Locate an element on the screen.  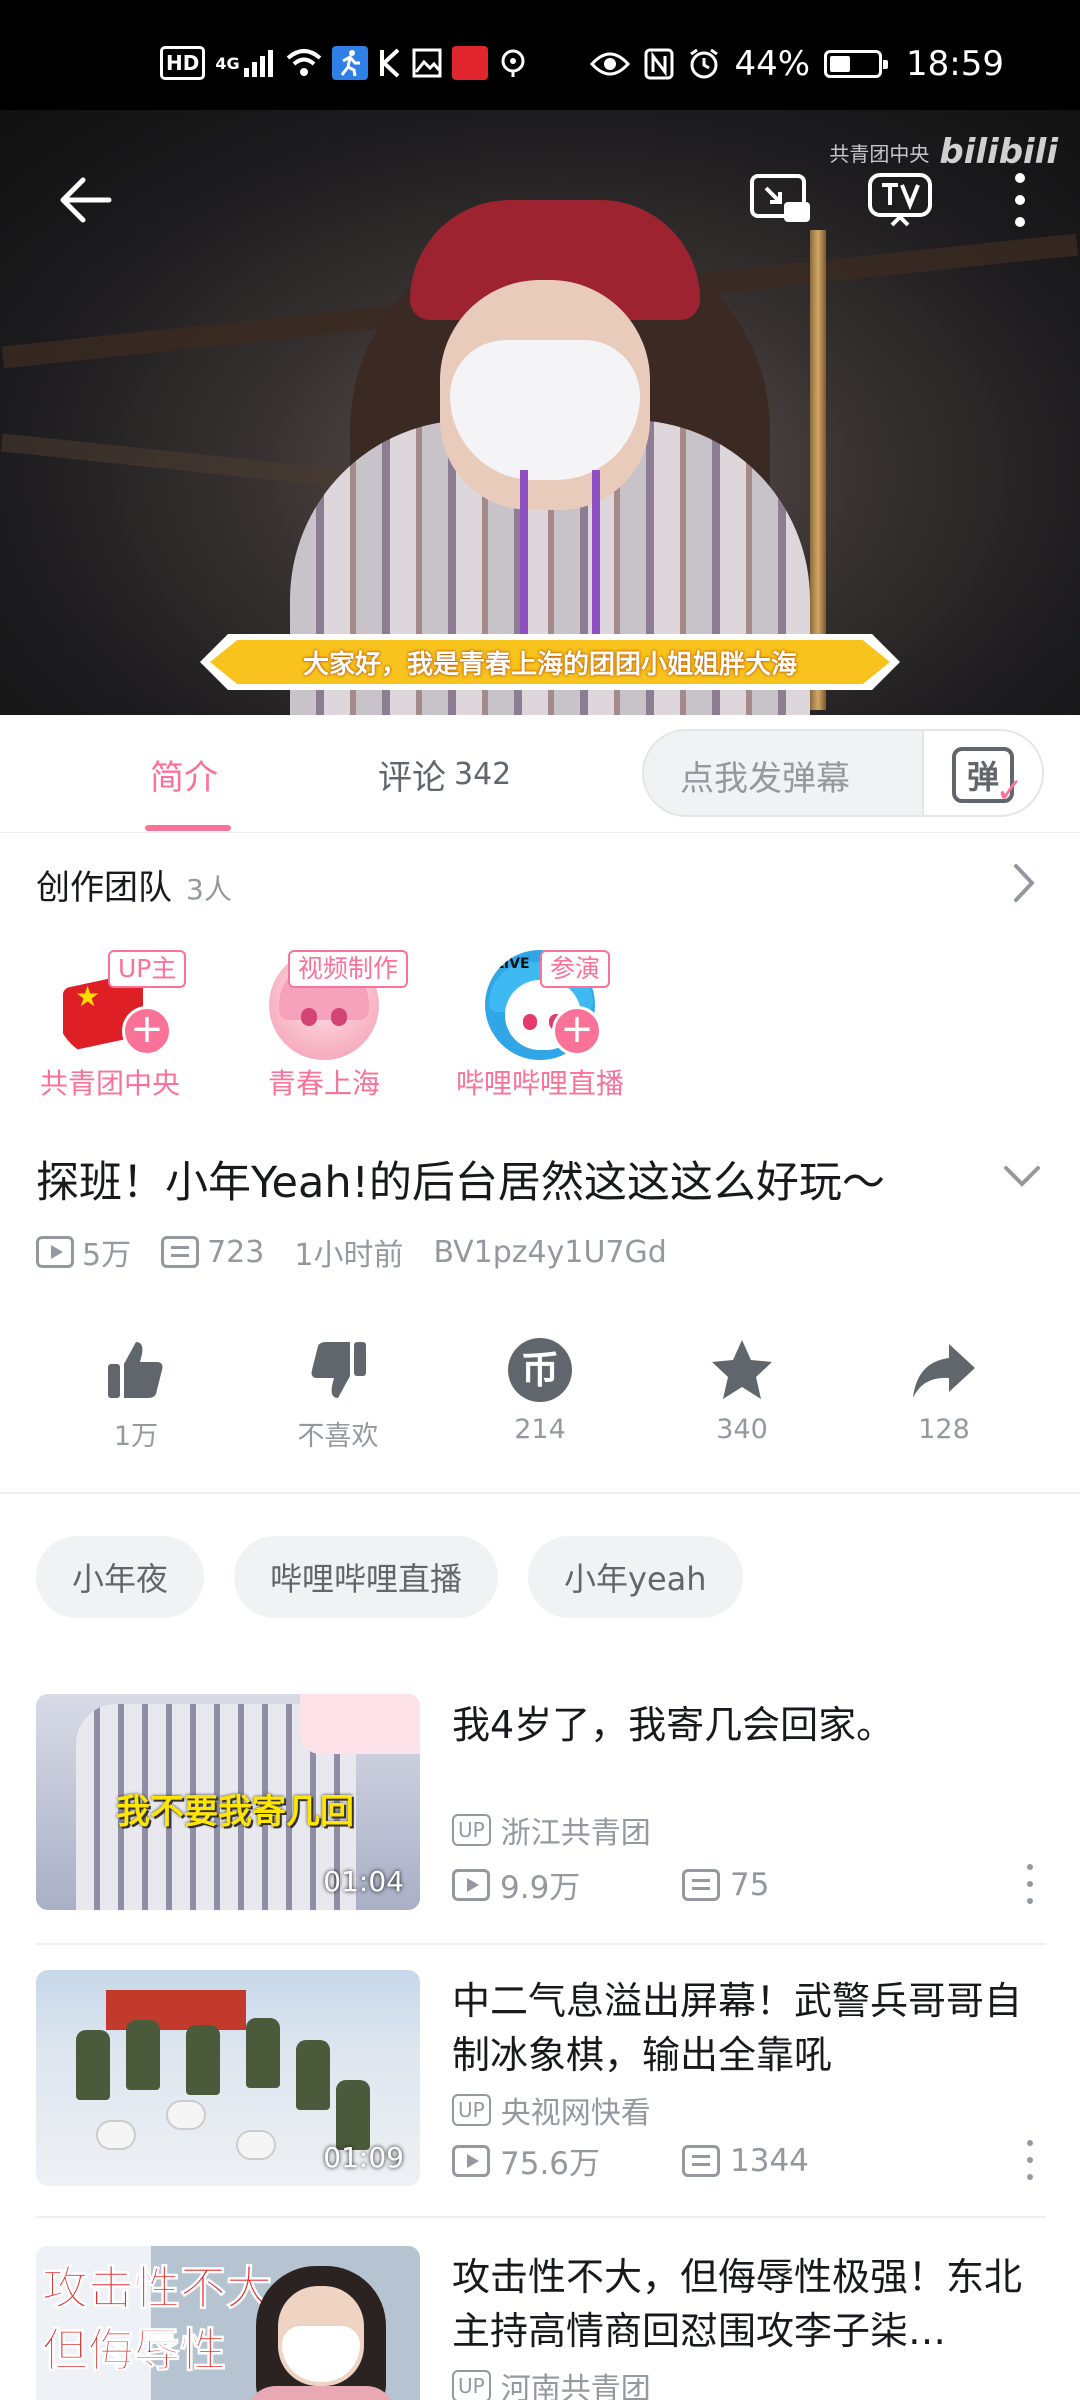
cast-icon is located at coordinates (780, 198).